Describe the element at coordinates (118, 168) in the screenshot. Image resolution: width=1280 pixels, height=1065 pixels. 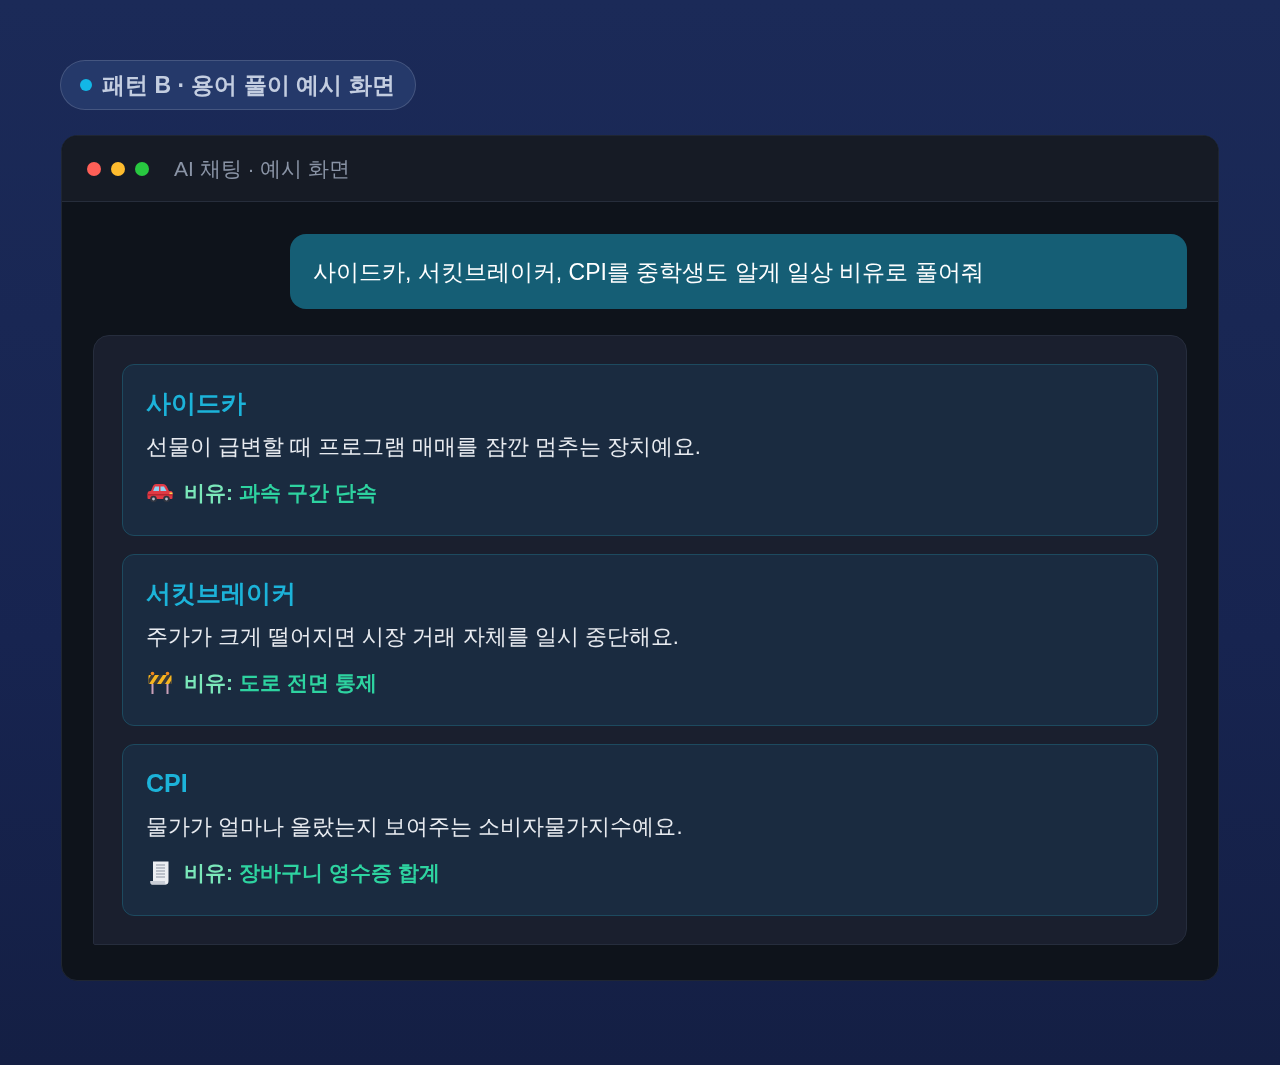
I see `minimize-dot-icon` at that location.